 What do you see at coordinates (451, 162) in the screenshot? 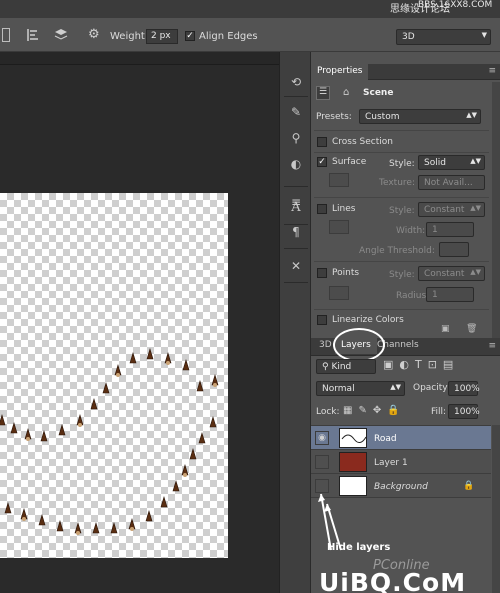
I see `surface-style-select: Solid ▲▼` at bounding box center [451, 162].